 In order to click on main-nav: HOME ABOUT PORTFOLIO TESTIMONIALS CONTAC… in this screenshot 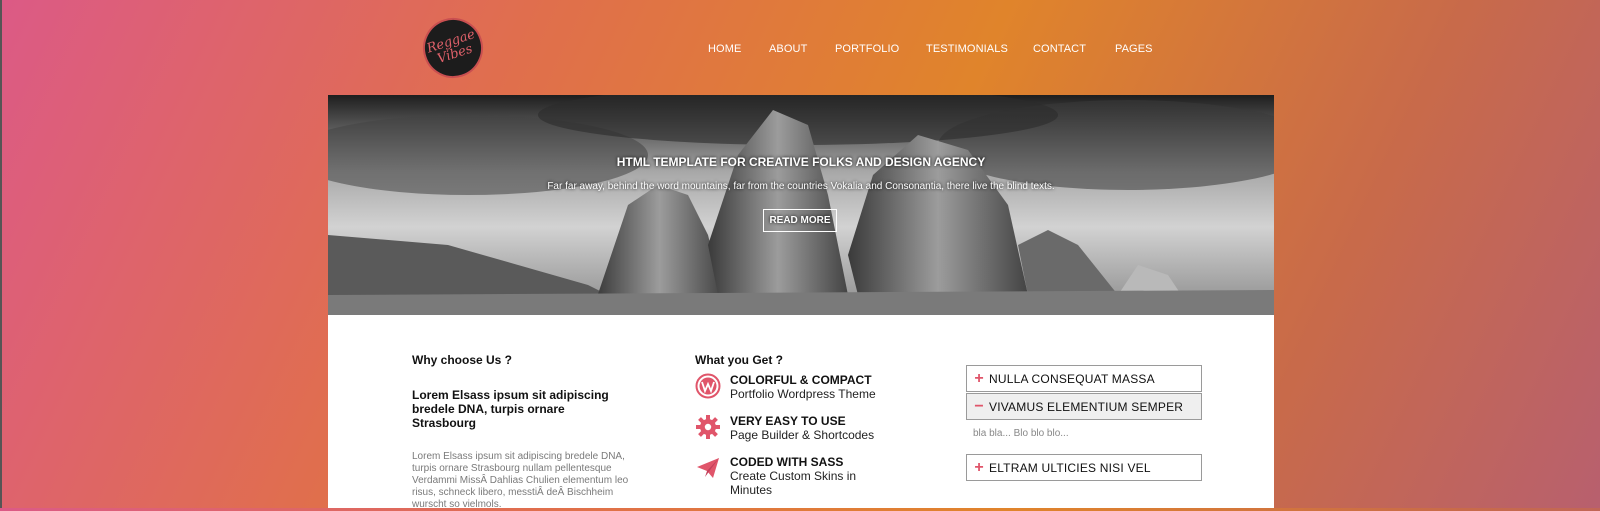, I will do `click(800, 51)`.